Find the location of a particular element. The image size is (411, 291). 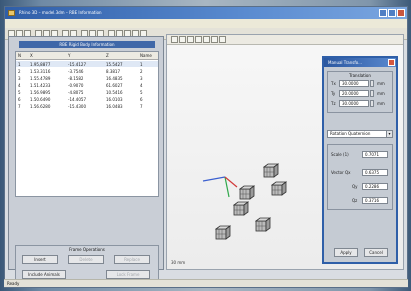

qz-label: Qz is located at coordinates (355, 200).